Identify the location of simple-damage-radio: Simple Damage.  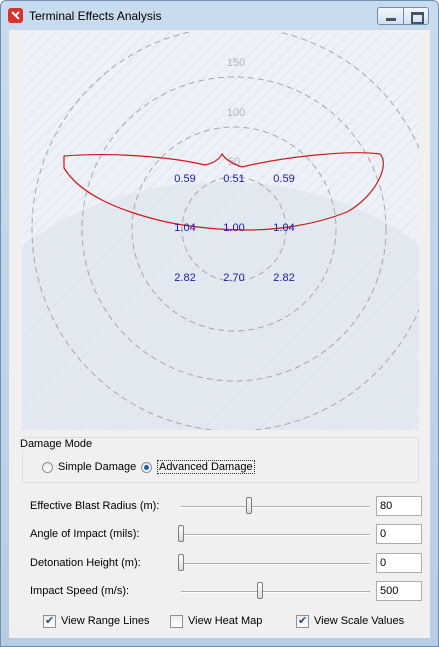
(89, 467).